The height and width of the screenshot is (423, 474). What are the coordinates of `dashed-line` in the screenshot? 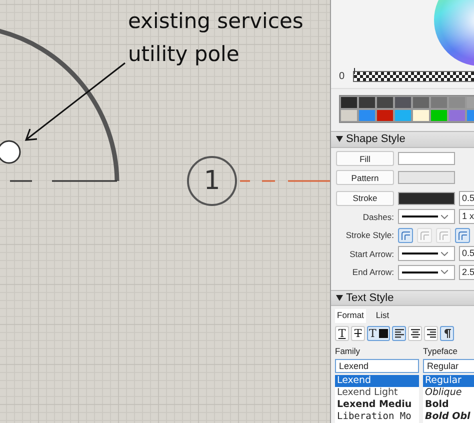 It's located at (63, 181).